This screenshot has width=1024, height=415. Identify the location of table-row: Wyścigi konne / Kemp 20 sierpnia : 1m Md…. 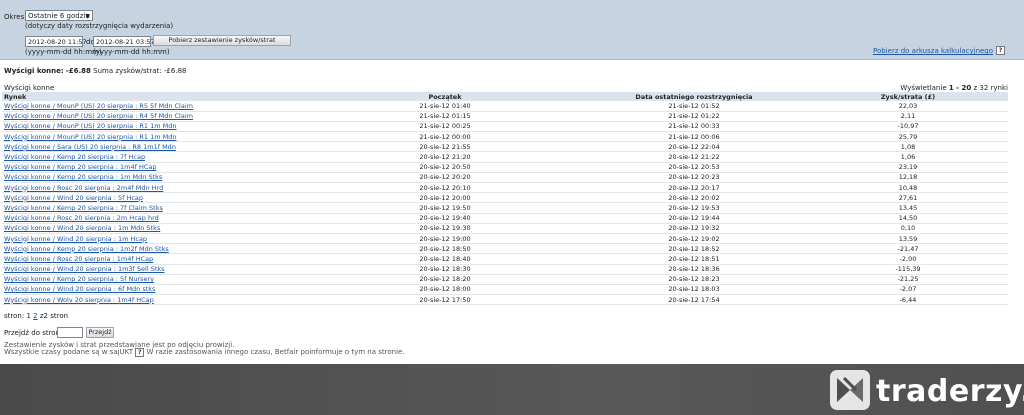
(505, 178).